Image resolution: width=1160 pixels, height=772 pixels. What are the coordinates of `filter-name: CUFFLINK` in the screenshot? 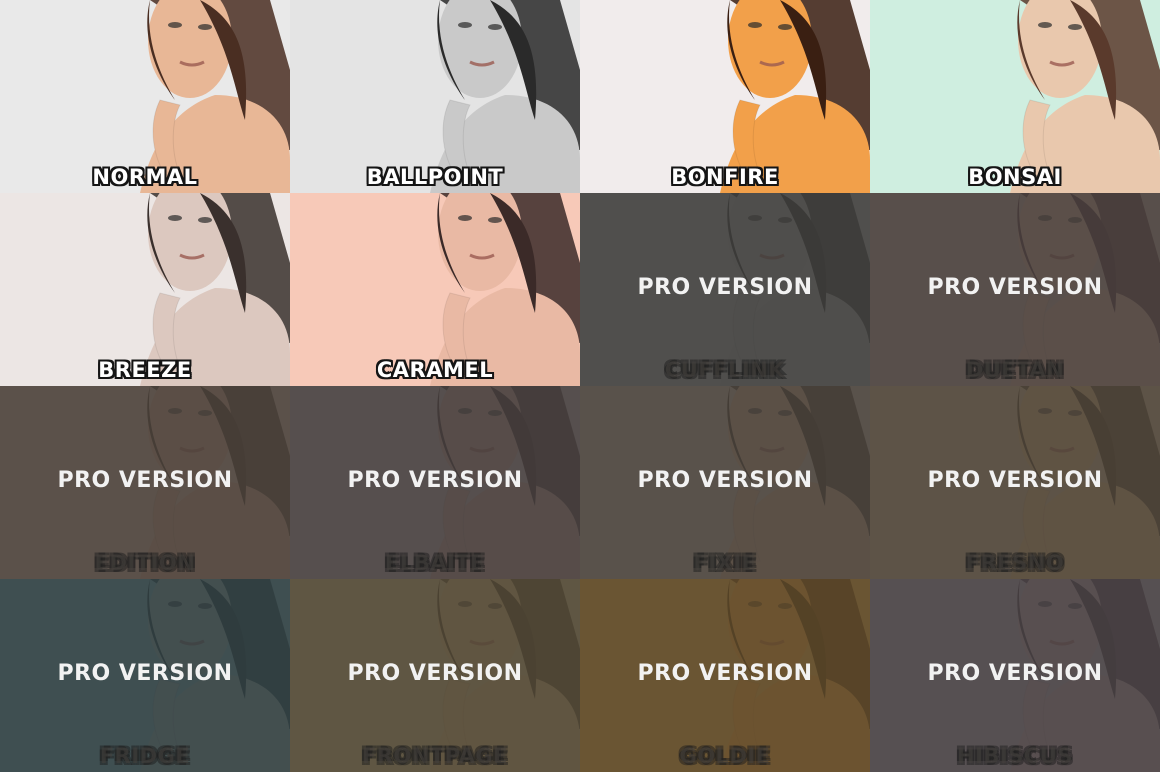 It's located at (725, 370).